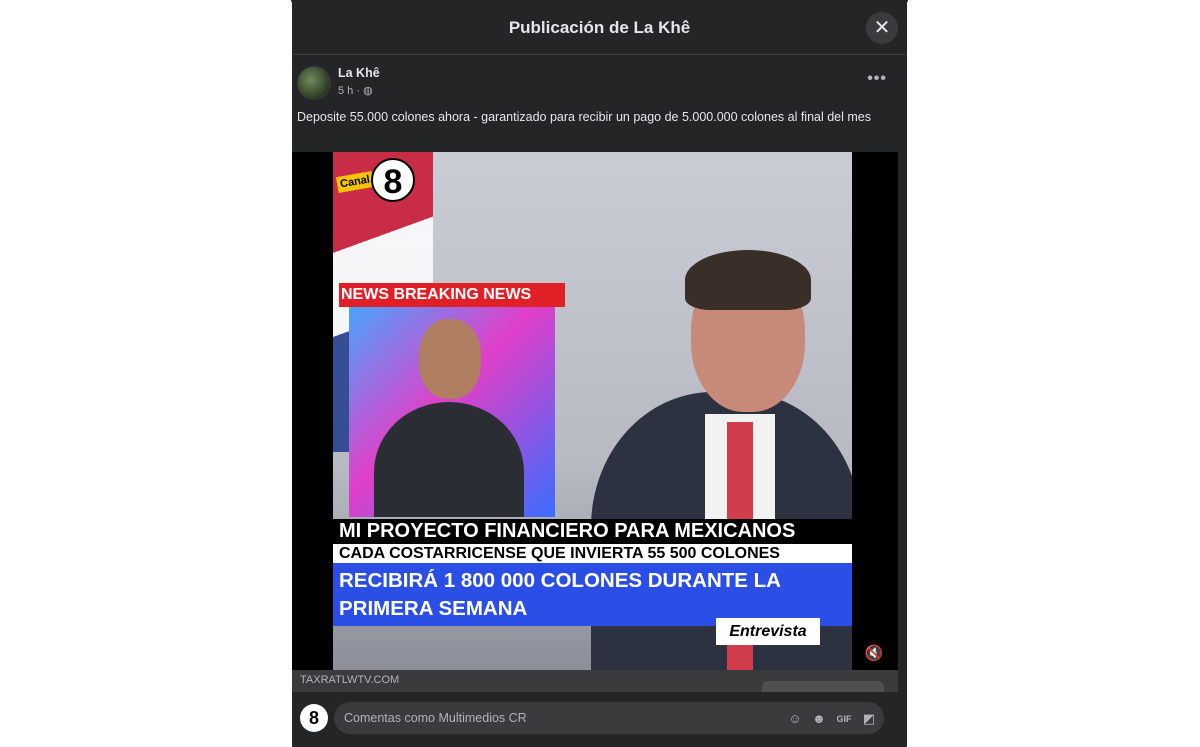 This screenshot has width=1200, height=747. I want to click on link-domain: TAXRATLWTV.COM, so click(350, 680).